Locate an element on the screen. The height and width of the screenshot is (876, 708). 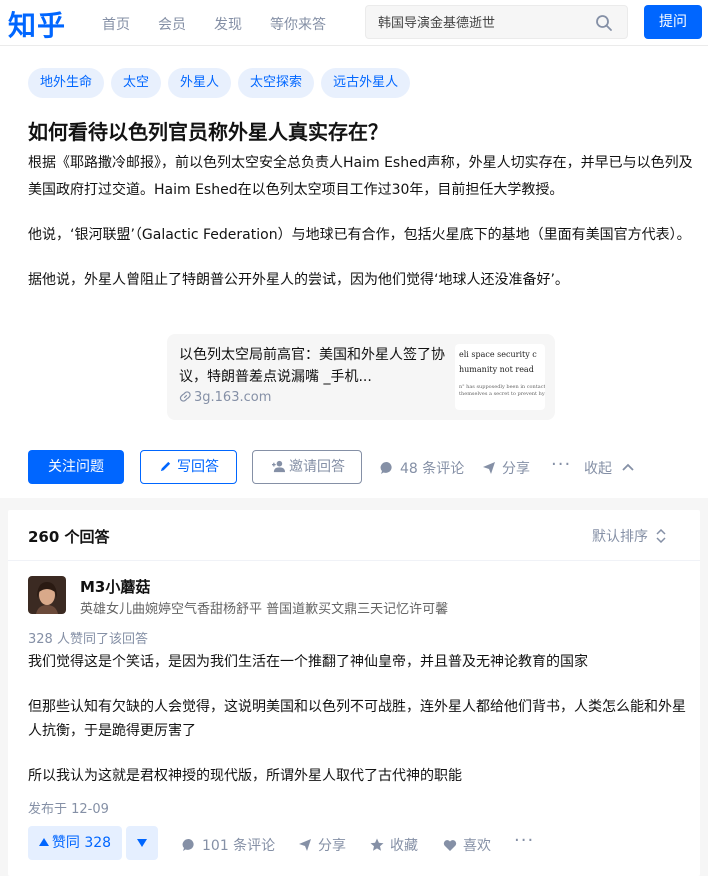
topic-tag: 太空探索 is located at coordinates (276, 83).